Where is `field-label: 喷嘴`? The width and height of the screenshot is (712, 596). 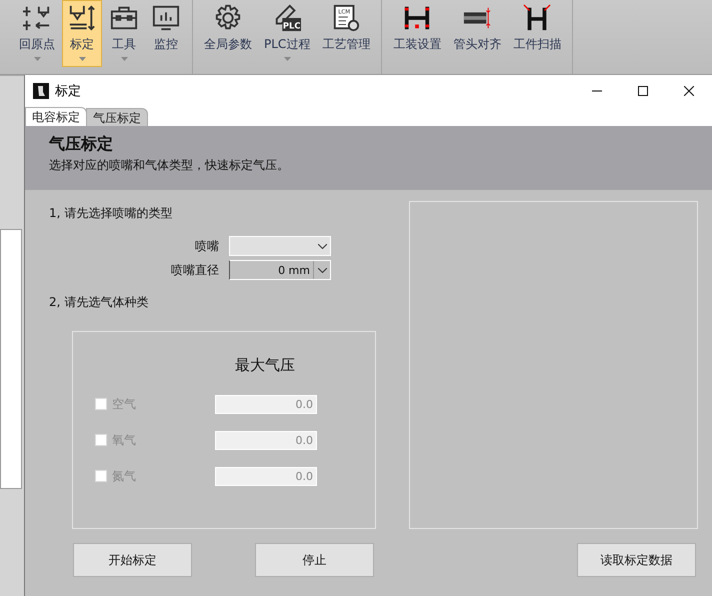 field-label: 喷嘴 is located at coordinates (206, 246).